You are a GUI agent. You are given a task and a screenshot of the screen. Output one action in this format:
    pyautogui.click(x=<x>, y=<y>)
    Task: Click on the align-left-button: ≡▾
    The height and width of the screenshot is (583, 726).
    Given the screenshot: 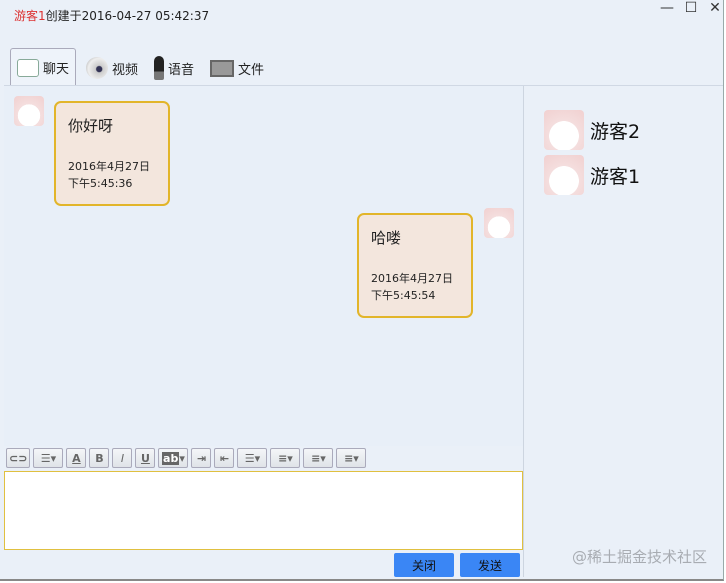 What is the action you would take?
    pyautogui.click(x=285, y=458)
    